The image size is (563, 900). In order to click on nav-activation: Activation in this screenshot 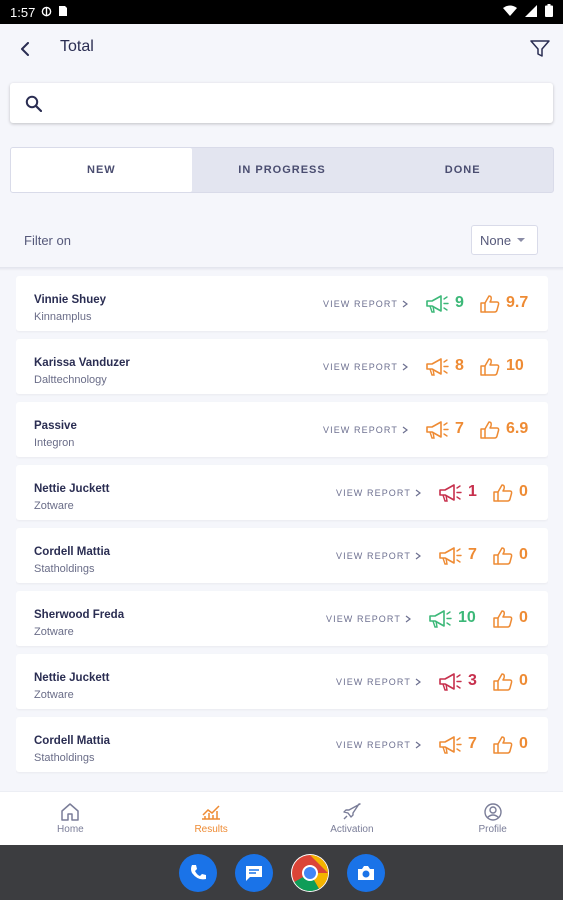, I will do `click(352, 818)`.